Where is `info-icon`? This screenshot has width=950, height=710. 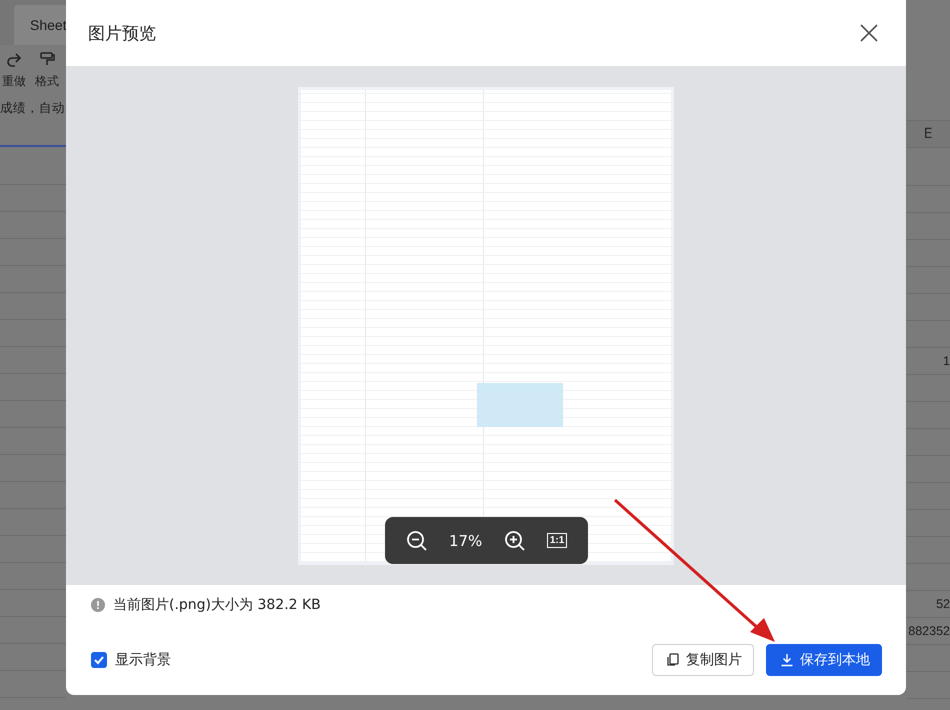
info-icon is located at coordinates (98, 605).